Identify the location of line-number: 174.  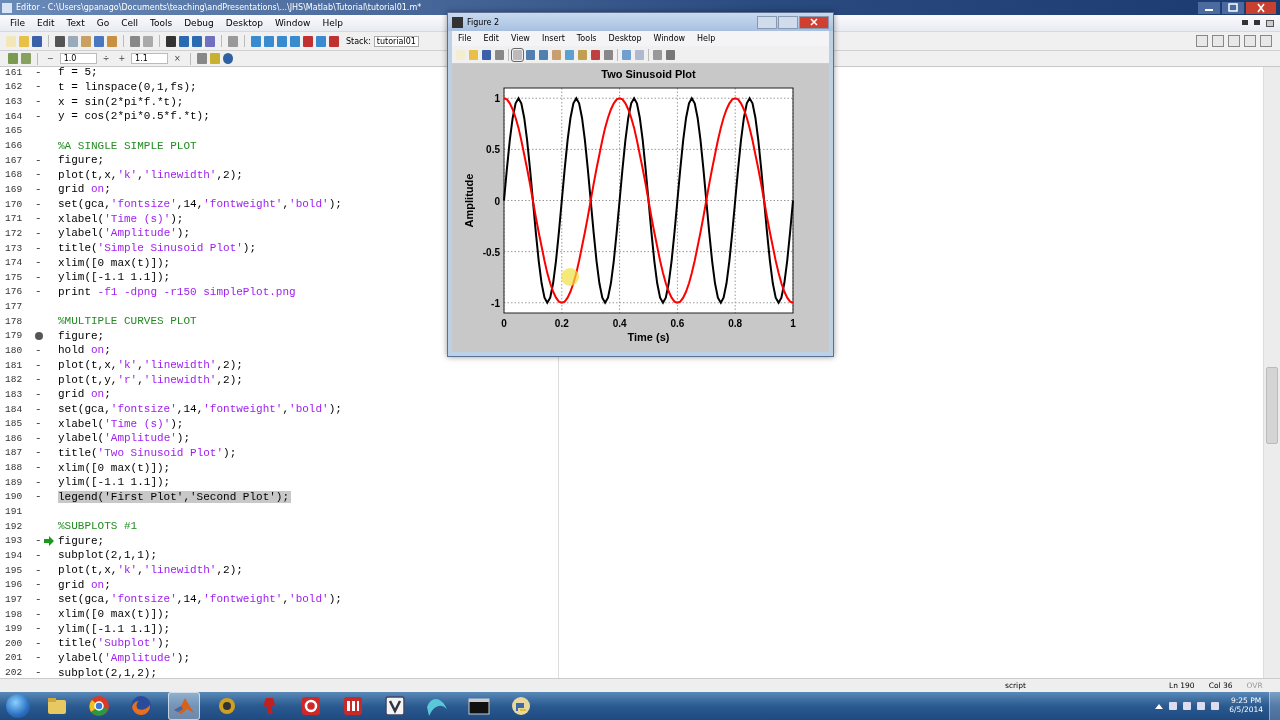
(14, 263).